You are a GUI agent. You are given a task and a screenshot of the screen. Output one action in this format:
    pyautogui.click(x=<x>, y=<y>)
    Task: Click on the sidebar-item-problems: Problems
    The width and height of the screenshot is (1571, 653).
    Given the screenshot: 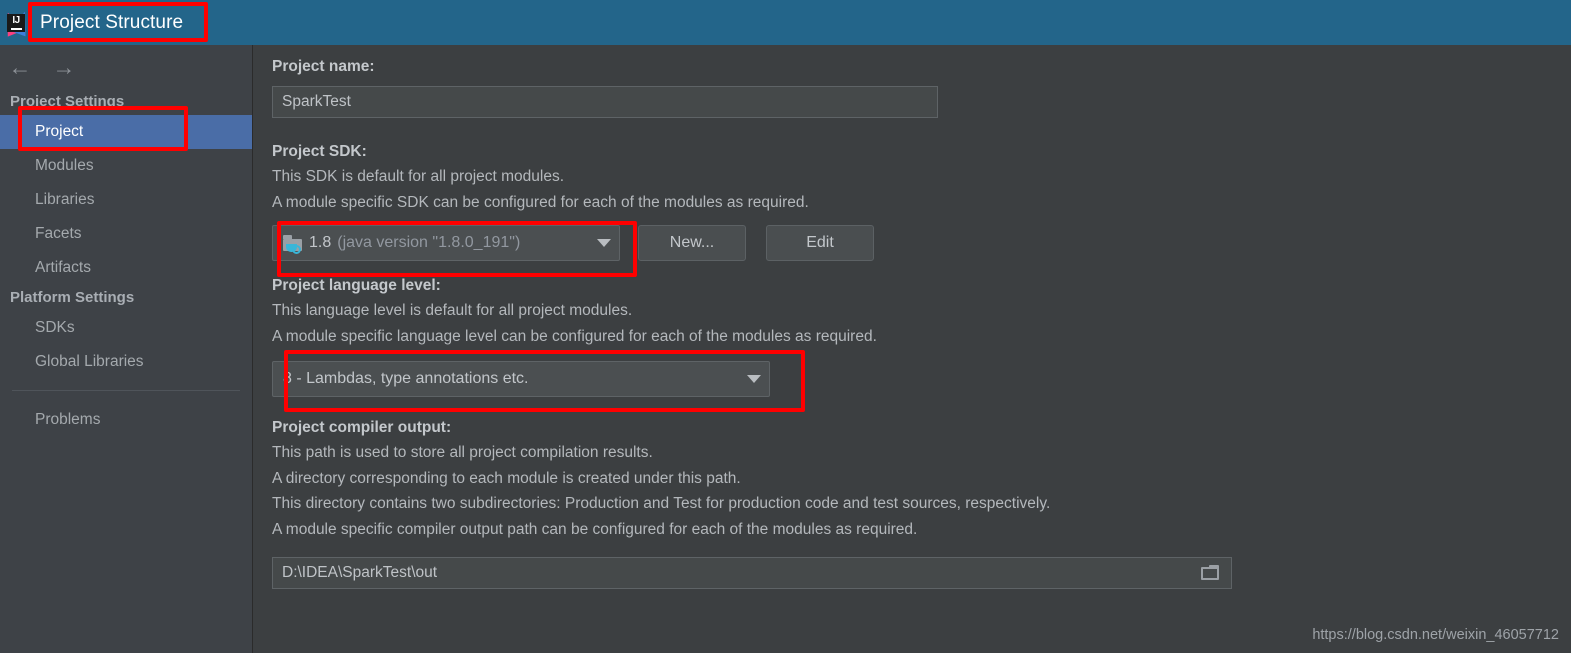 What is the action you would take?
    pyautogui.click(x=126, y=420)
    